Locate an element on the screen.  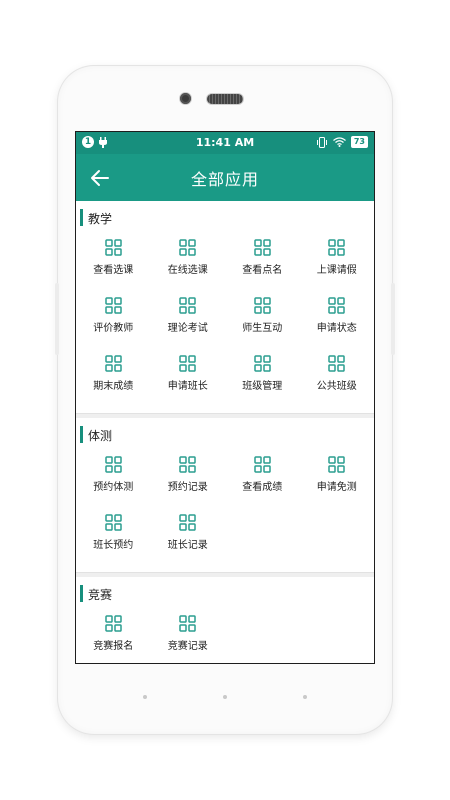
app-item: 期末成绩 is located at coordinates (113, 384).